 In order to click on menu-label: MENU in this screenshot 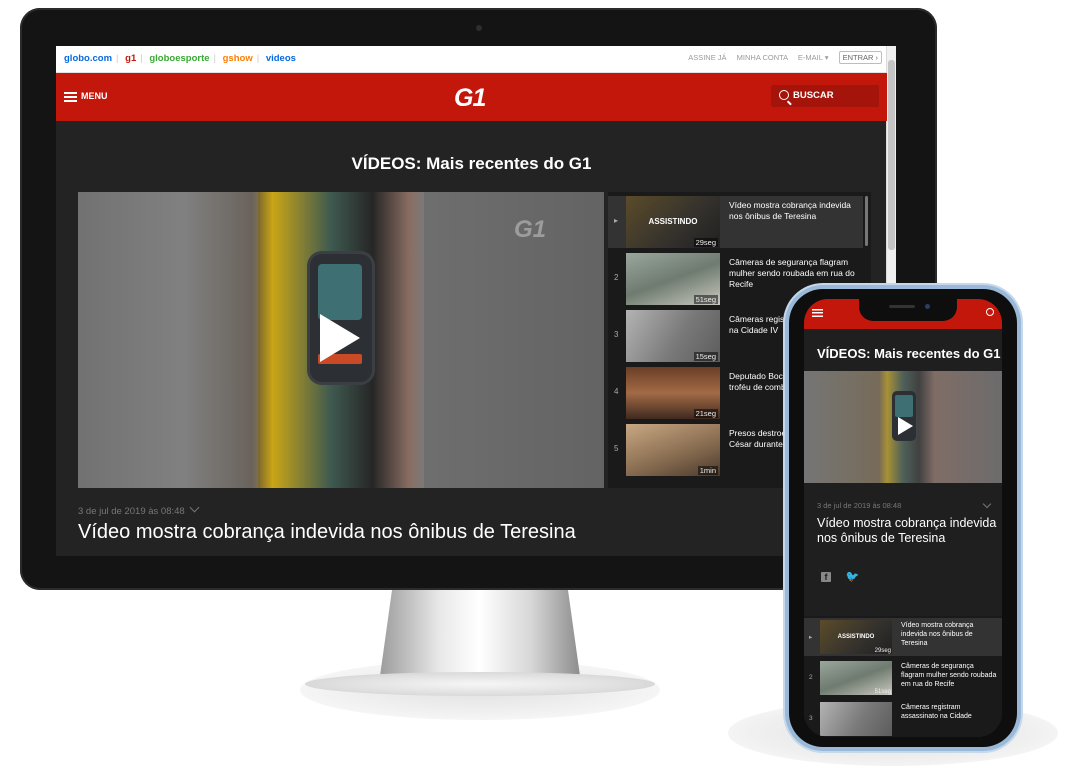, I will do `click(94, 96)`.